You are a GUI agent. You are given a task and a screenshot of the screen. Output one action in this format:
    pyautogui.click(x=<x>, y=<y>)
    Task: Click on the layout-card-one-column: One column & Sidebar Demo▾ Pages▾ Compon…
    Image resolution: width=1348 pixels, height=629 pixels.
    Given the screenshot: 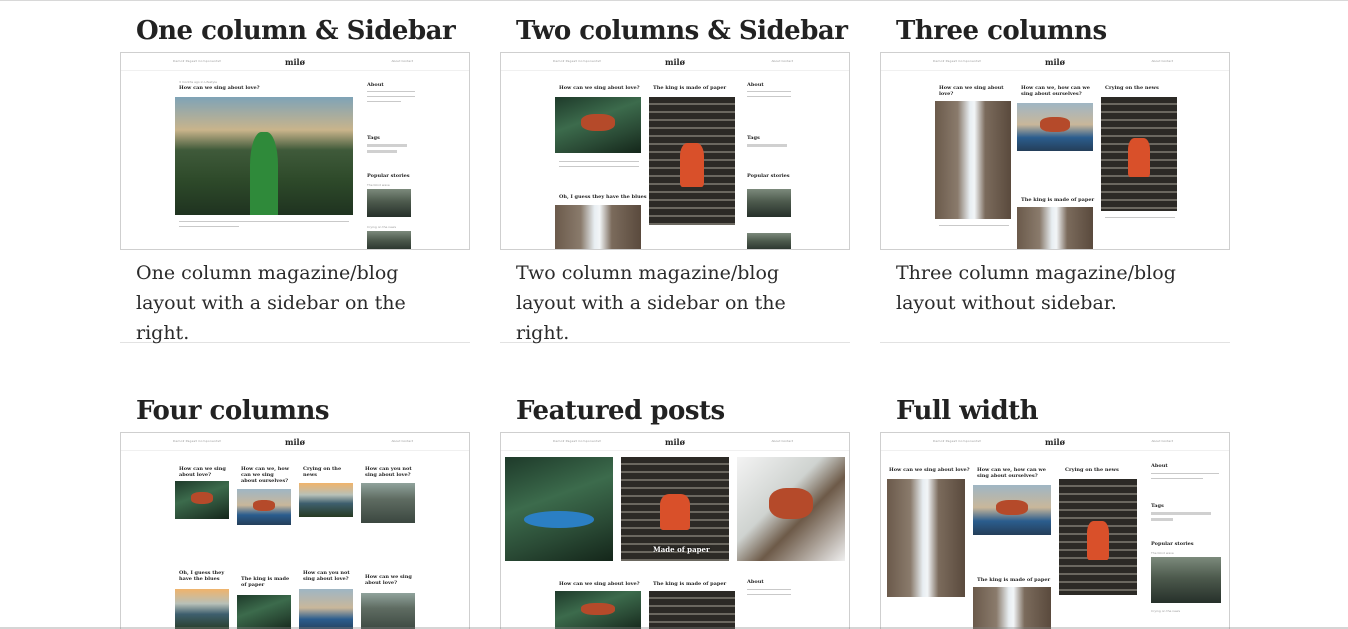 What is the action you would take?
    pyautogui.click(x=295, y=172)
    